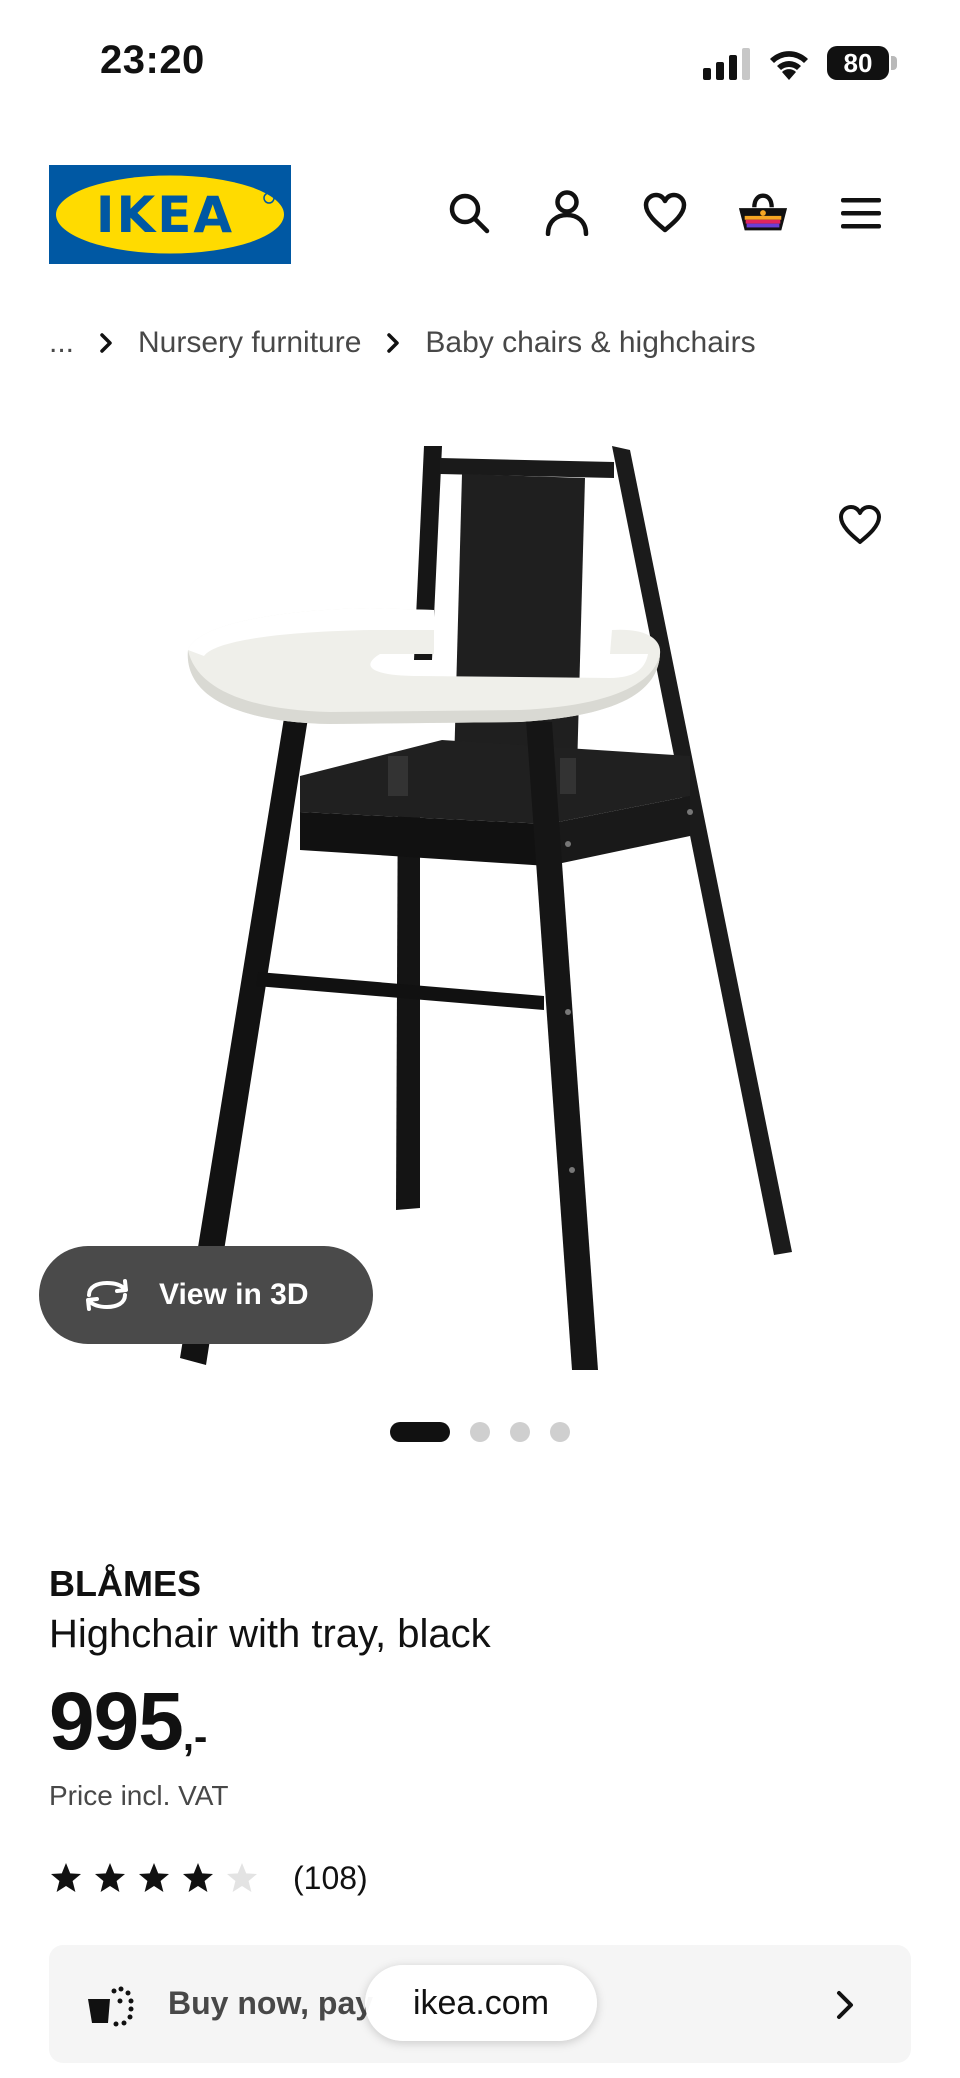 This screenshot has height=2078, width=960. I want to click on view-in-3d-label: View in 3D, so click(234, 1294).